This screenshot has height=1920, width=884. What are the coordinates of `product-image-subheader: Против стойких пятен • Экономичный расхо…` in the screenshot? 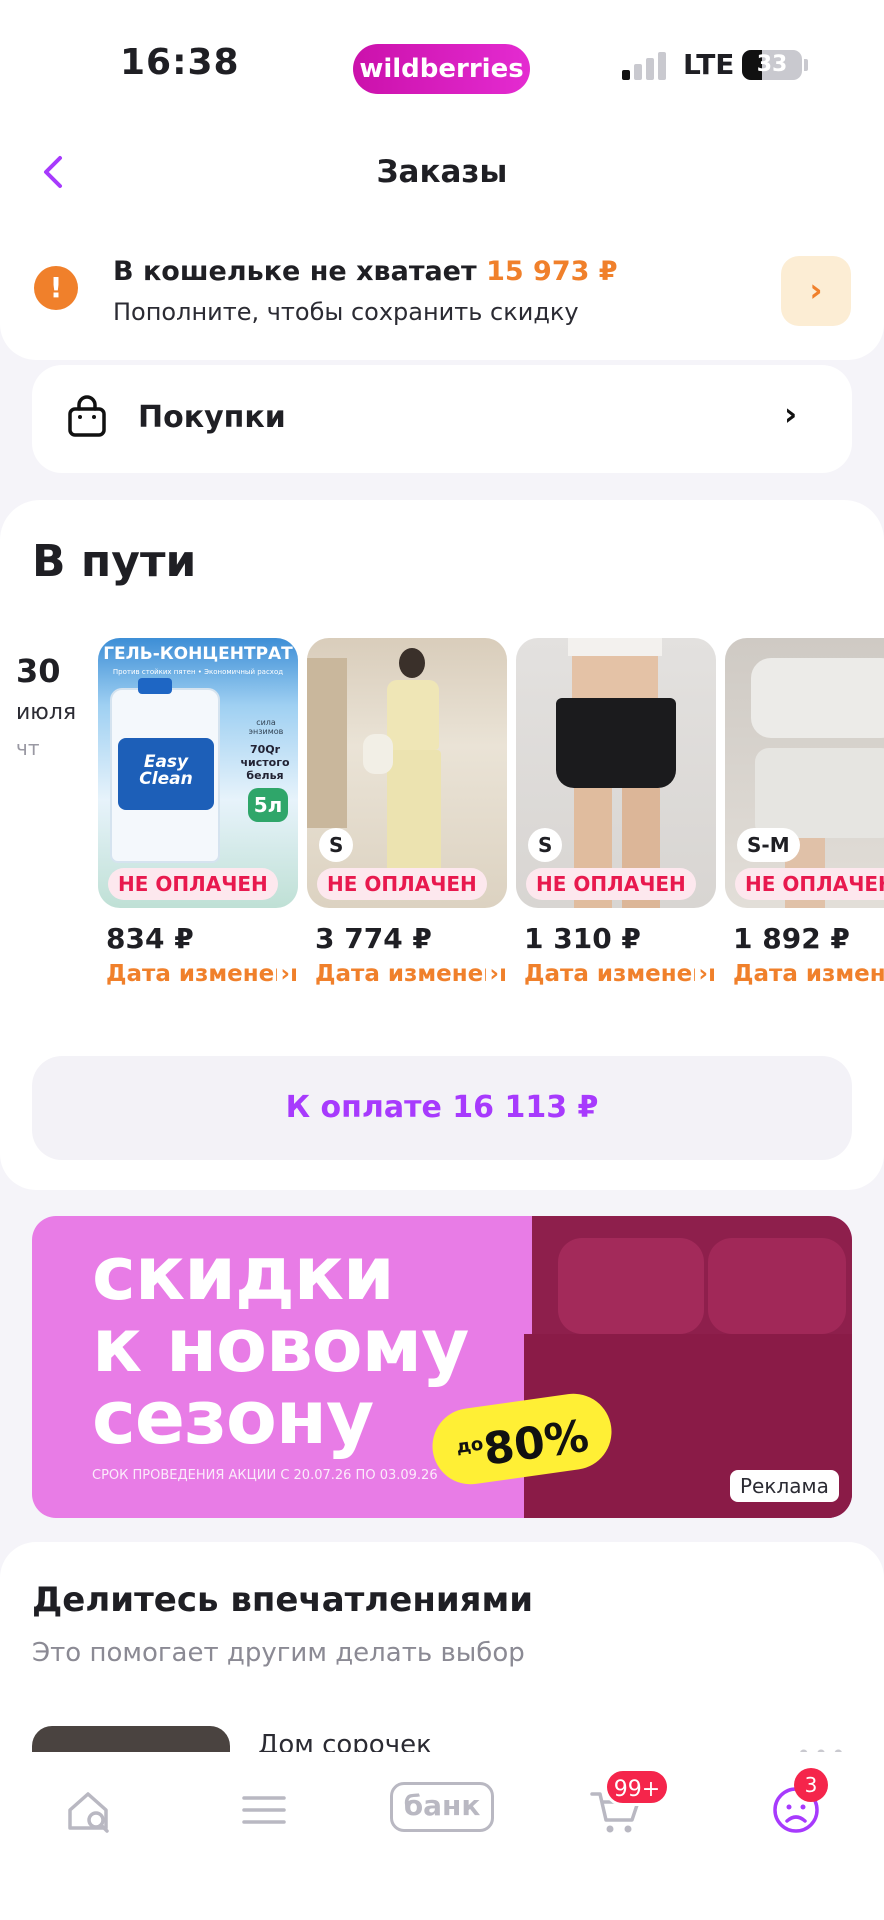 It's located at (198, 672).